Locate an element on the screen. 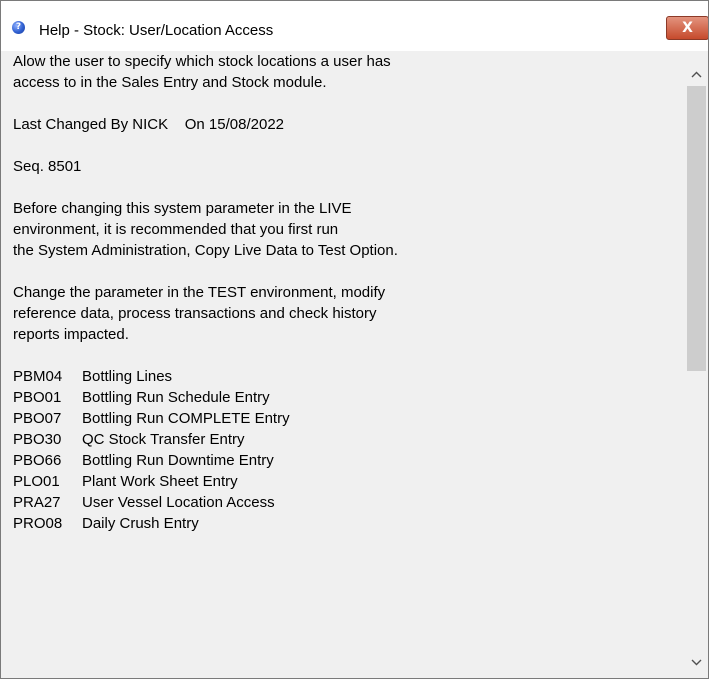 The image size is (709, 679). program-name: Bottling Run COMPLETE Entry is located at coordinates (186, 418).